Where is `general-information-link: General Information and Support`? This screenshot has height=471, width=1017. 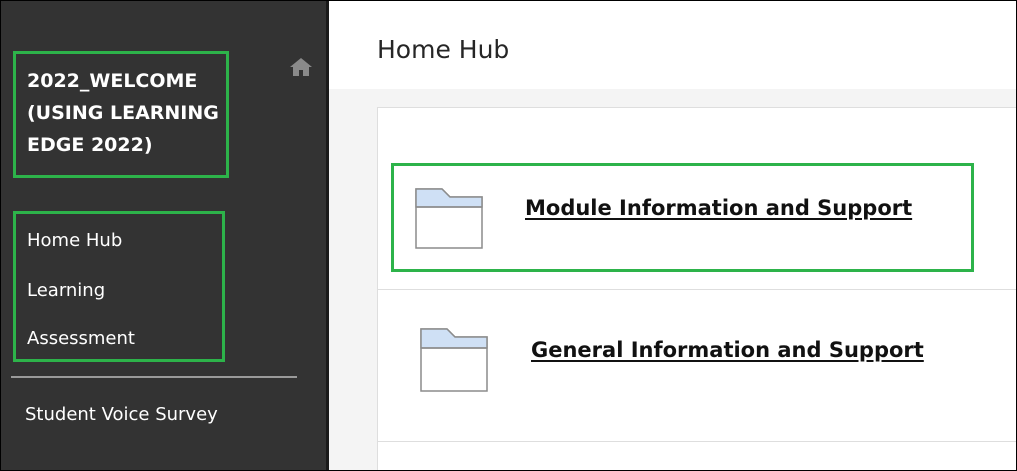
general-information-link: General Information and Support is located at coordinates (727, 350).